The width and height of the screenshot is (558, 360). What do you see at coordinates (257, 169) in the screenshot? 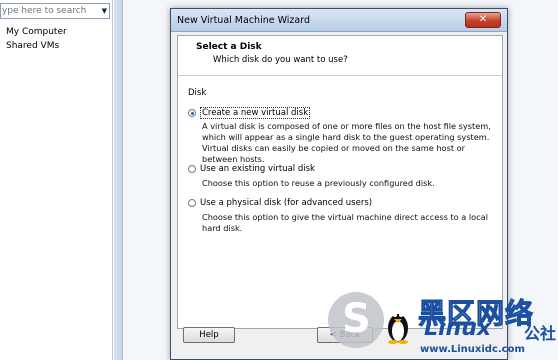
I see `option-use-existing-disk-label: Use an existing virtual disk` at bounding box center [257, 169].